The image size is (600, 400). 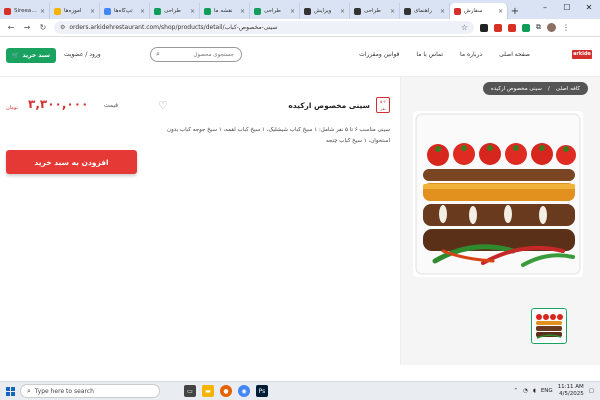 I want to click on browser-tab: نقشه‌ ما ×, so click(x=225, y=11).